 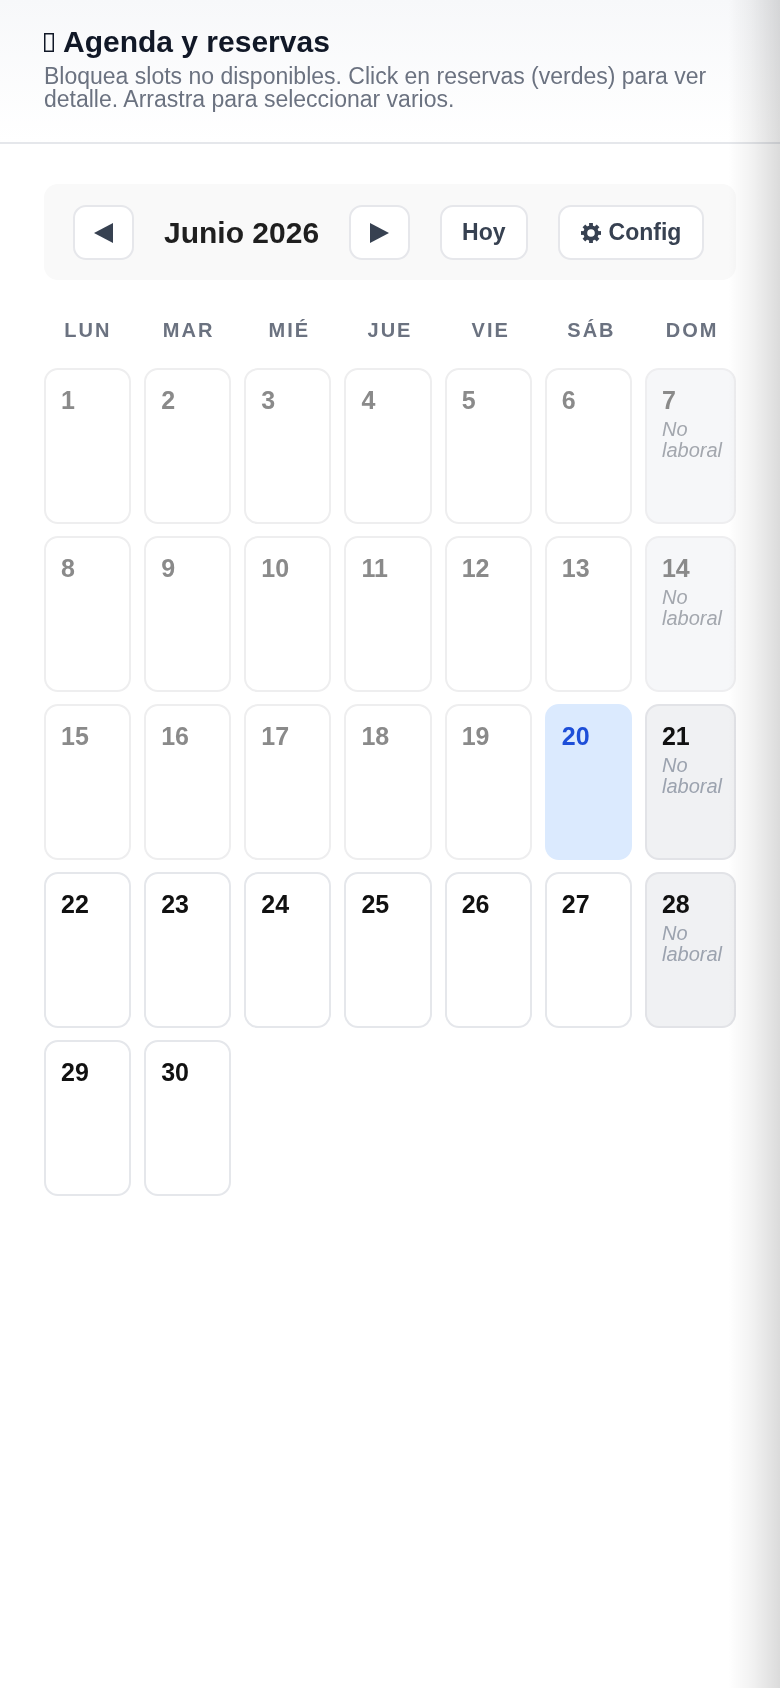 What do you see at coordinates (188, 1118) in the screenshot?
I see `day-cell: 30` at bounding box center [188, 1118].